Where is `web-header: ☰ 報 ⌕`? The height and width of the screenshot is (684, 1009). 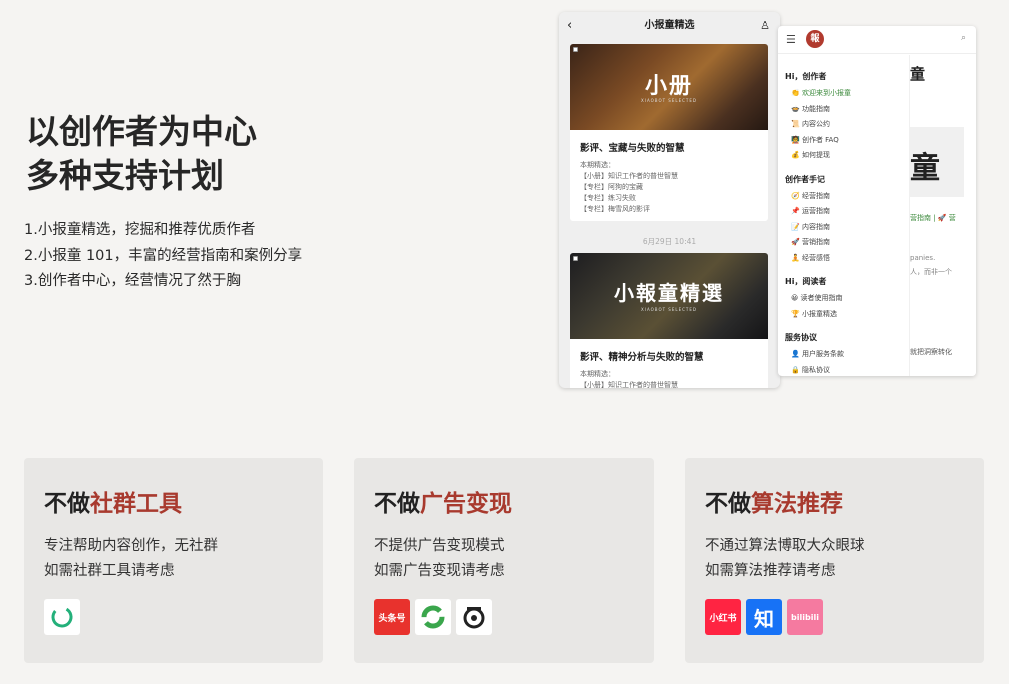
web-header: ☰ 報 ⌕ is located at coordinates (877, 40).